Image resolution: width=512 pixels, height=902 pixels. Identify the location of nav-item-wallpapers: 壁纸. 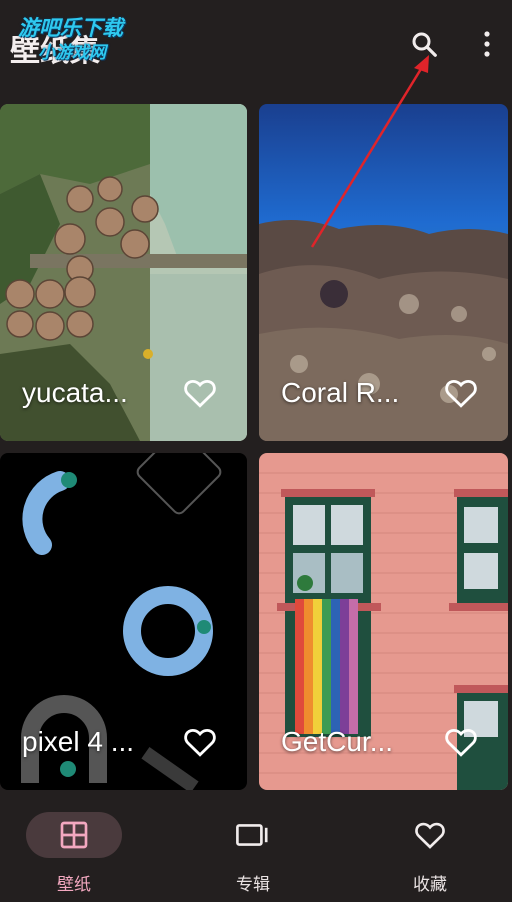
(74, 853).